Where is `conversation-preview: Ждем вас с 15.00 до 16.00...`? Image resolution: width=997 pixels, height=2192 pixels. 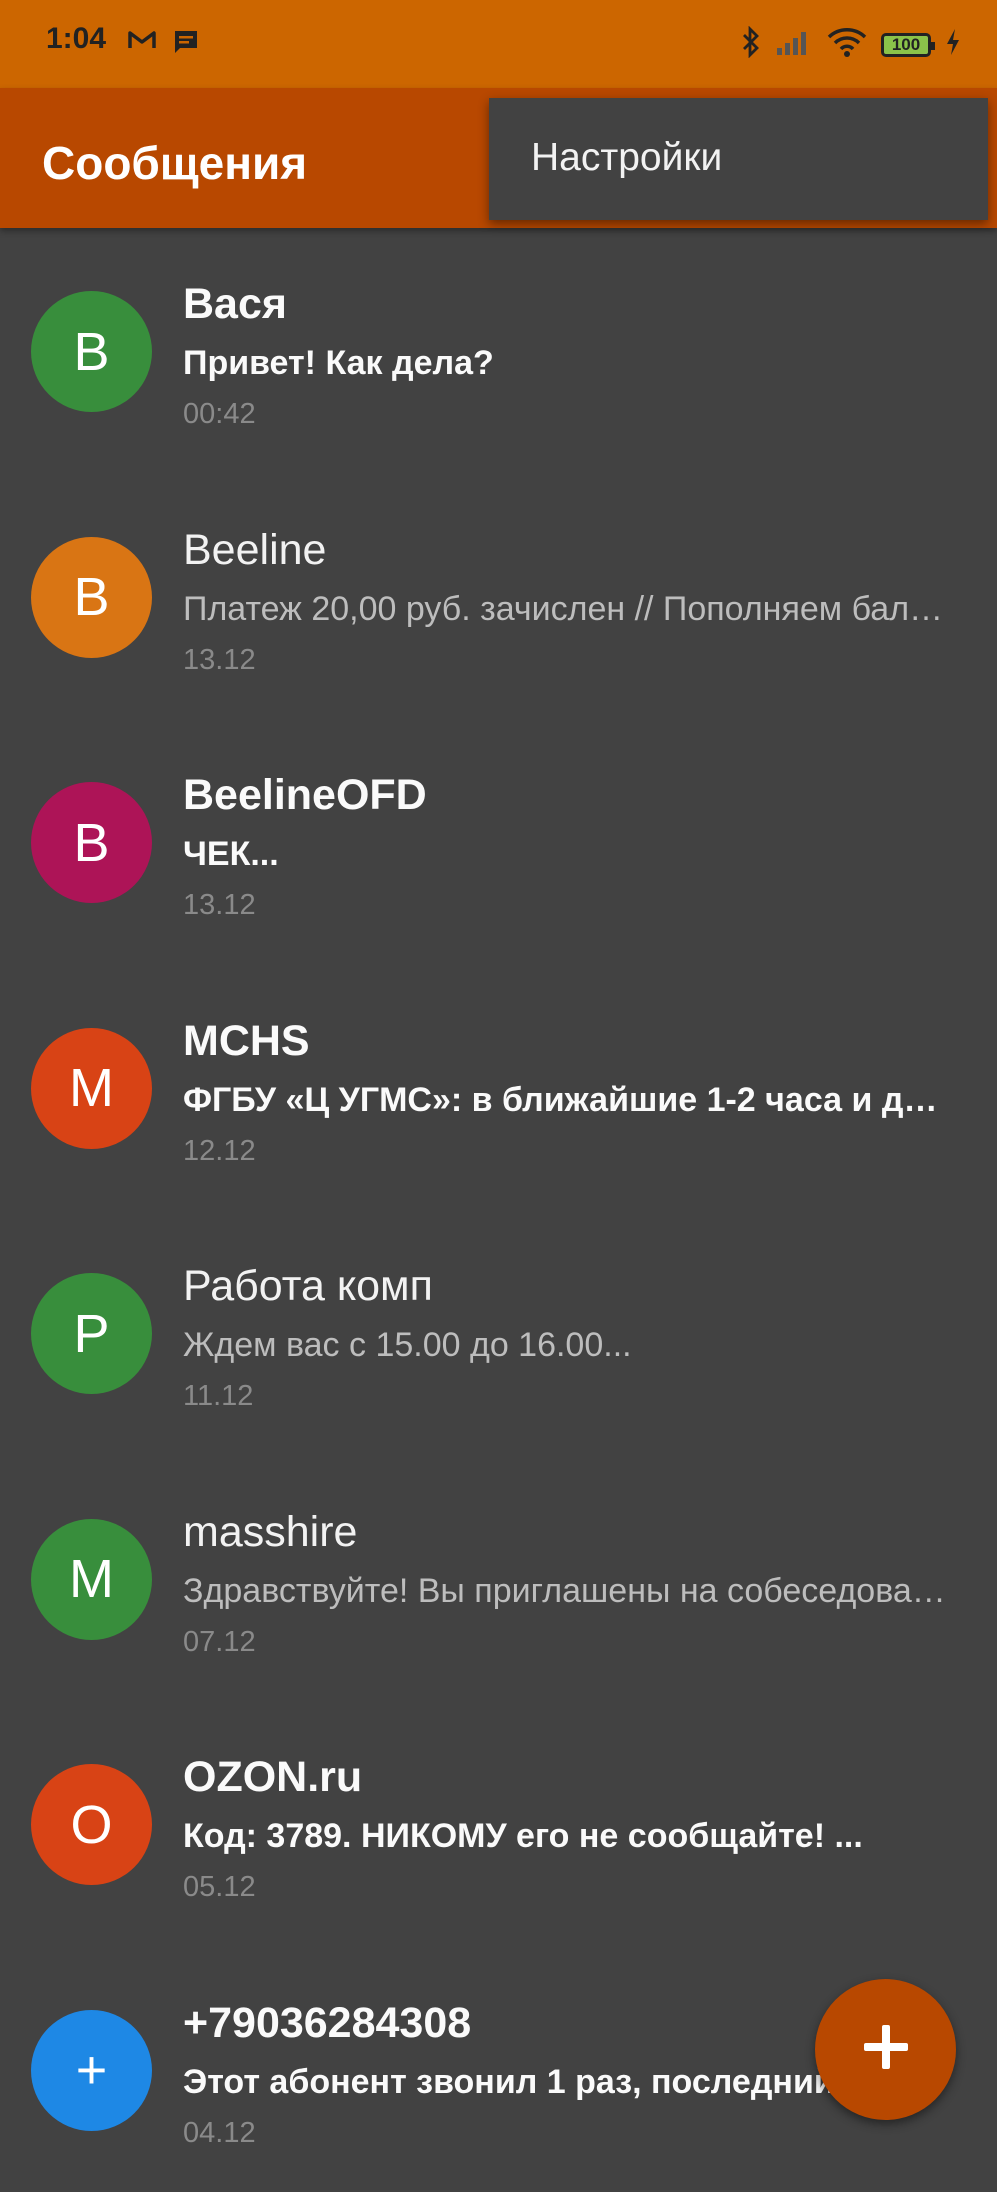 conversation-preview: Ждем вас с 15.00 до 16.00... is located at coordinates (565, 1345).